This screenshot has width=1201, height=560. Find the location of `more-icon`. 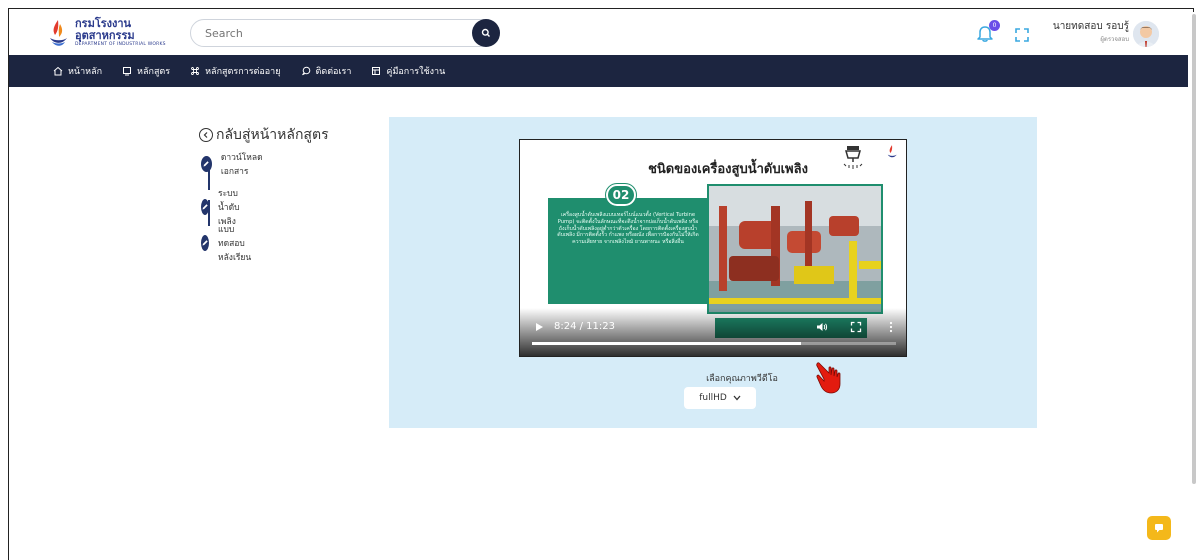

more-icon is located at coordinates (891, 327).